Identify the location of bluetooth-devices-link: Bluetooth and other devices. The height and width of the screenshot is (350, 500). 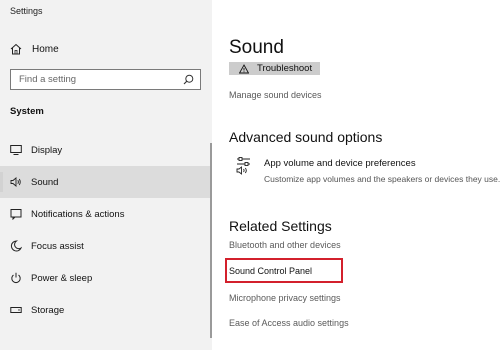
(285, 245).